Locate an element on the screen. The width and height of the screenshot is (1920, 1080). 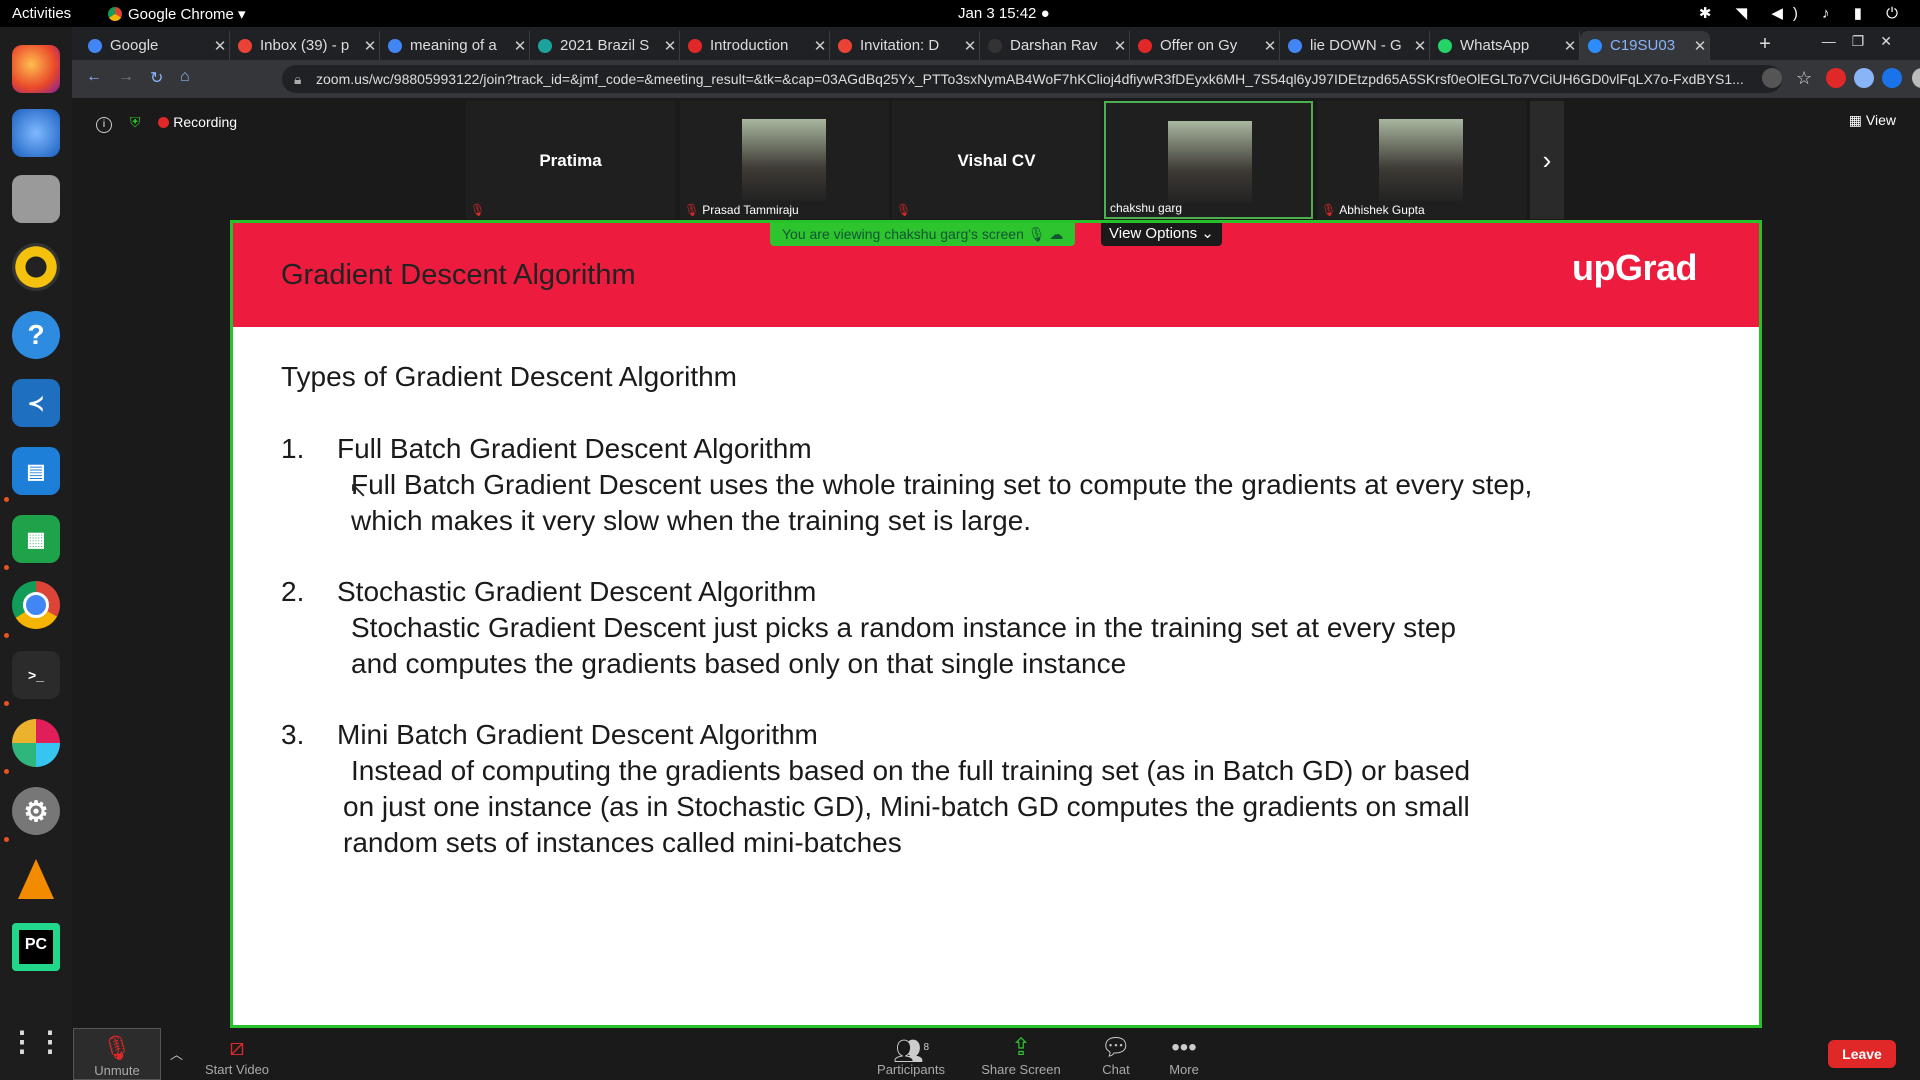
share-screen-button: ⇪ Share Screen is located at coordinates (1021, 1055).